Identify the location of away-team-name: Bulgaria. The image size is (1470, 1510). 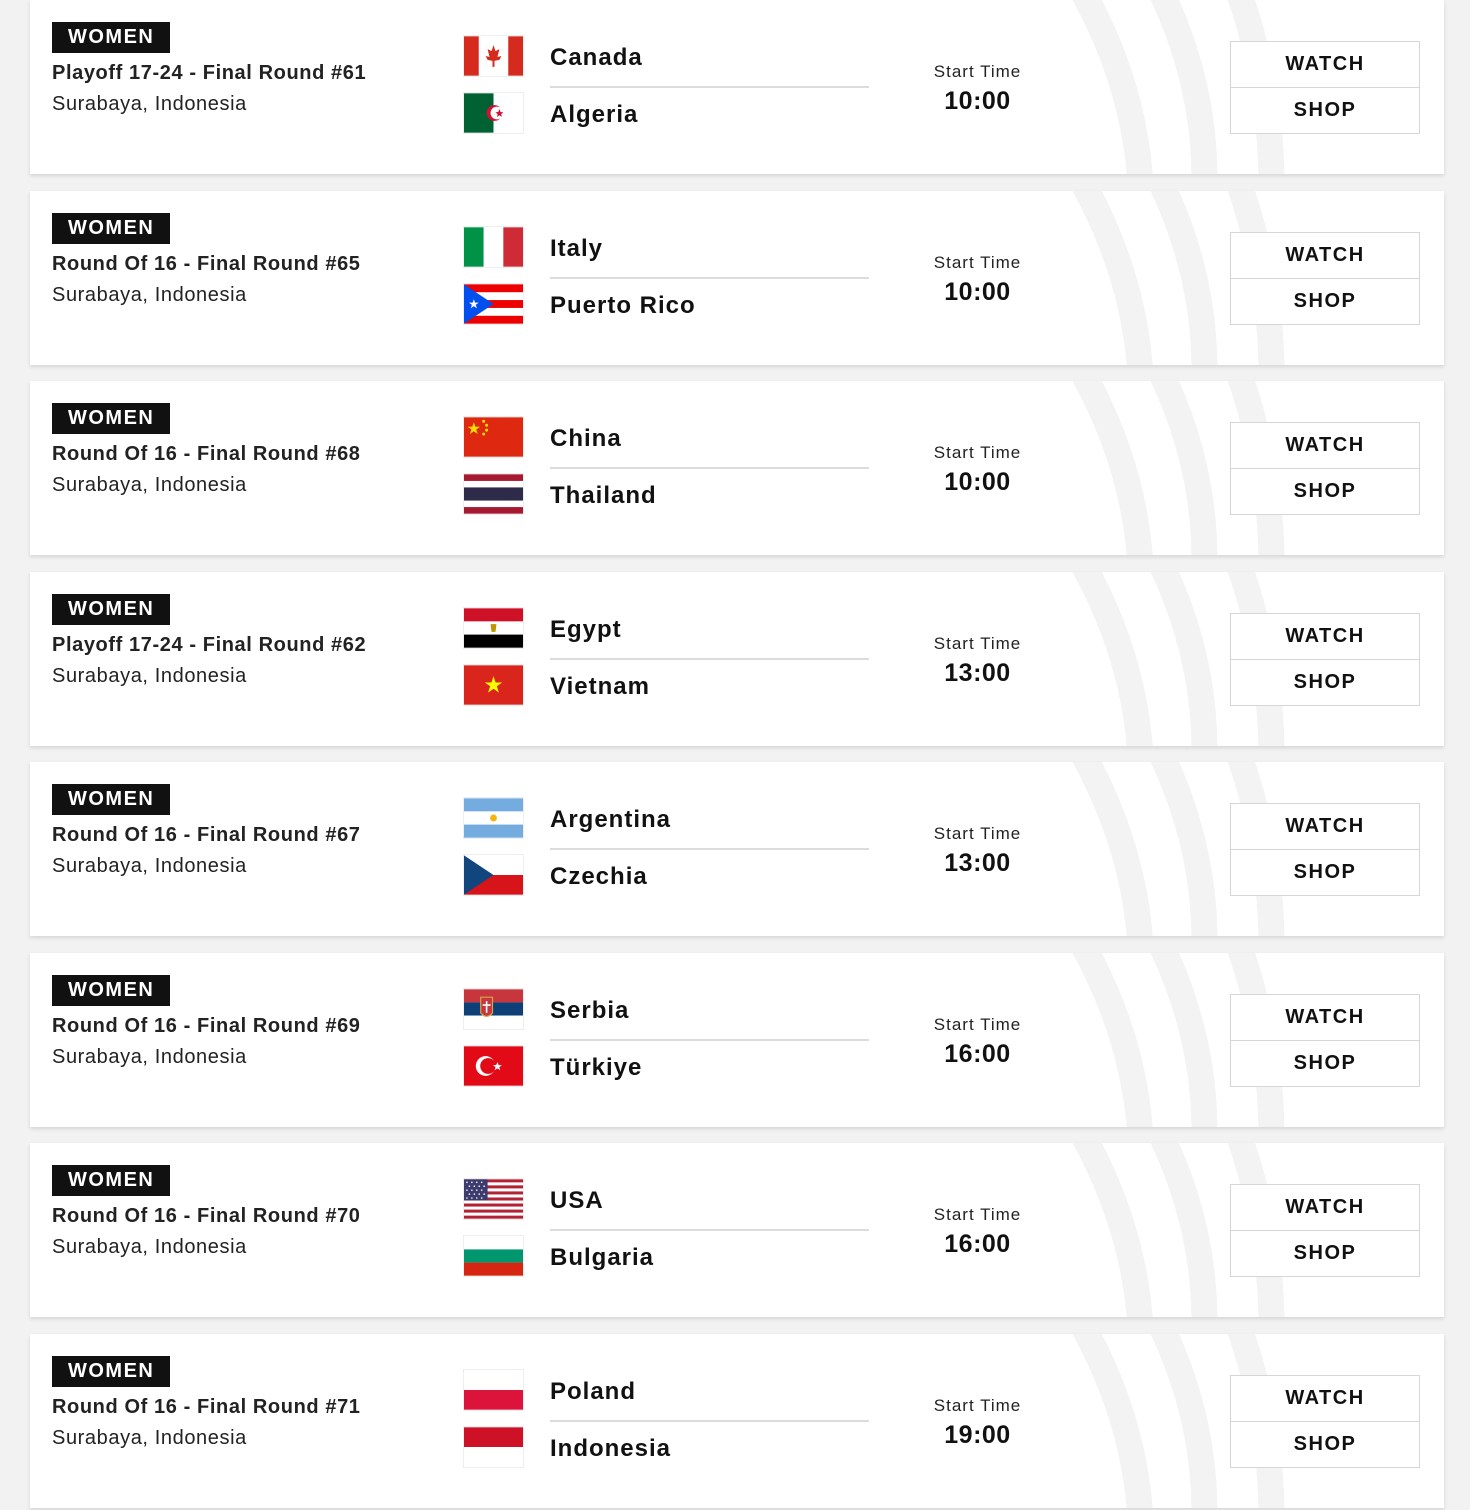
(602, 1257).